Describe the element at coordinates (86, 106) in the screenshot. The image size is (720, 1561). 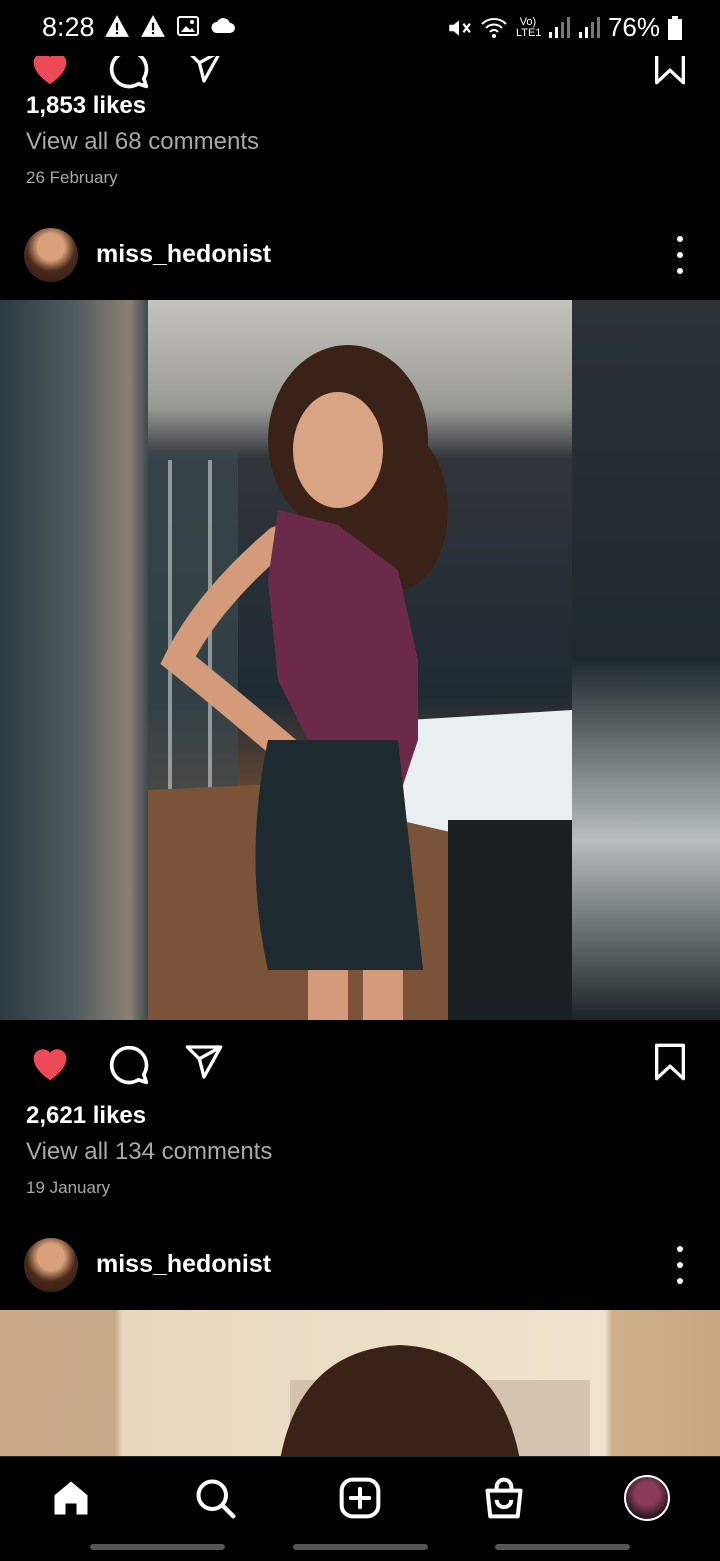
I see `likes-count: 1,853 likes` at that location.